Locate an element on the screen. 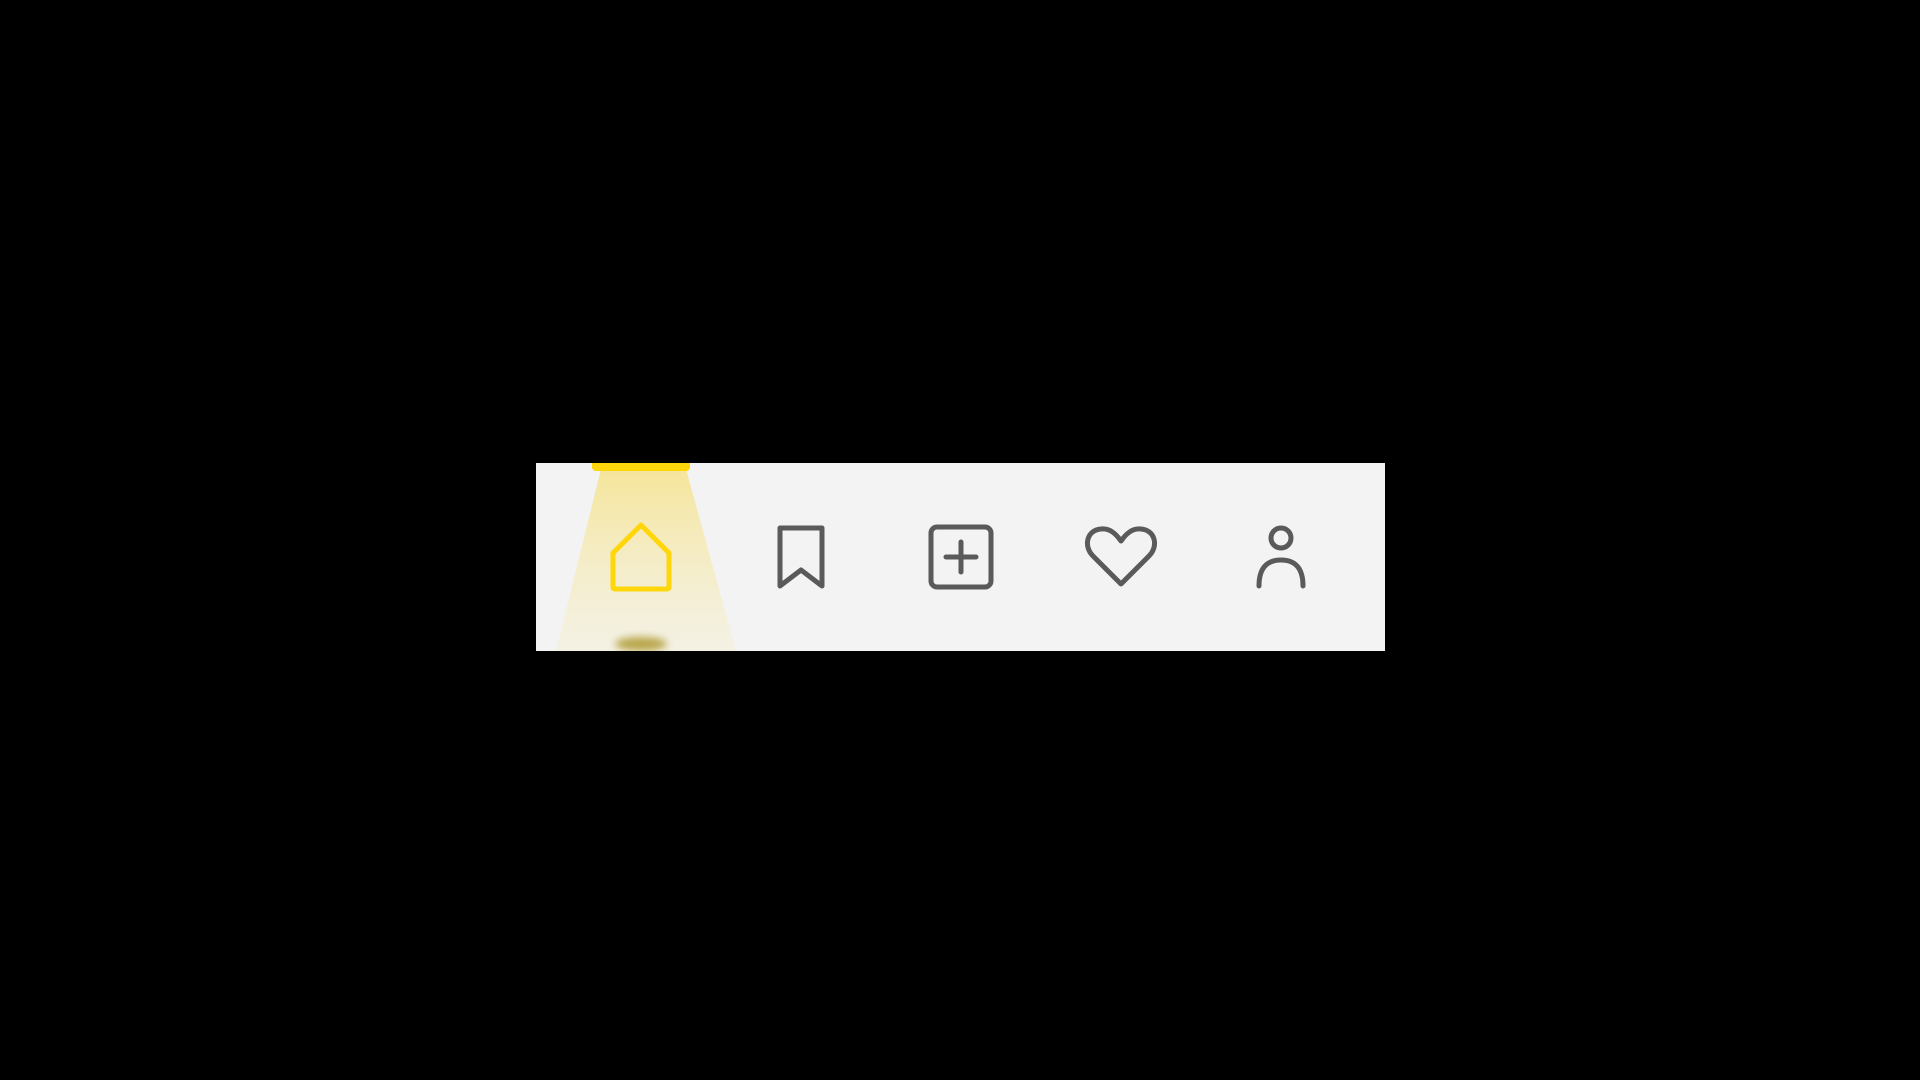  user-icon is located at coordinates (1281, 557).